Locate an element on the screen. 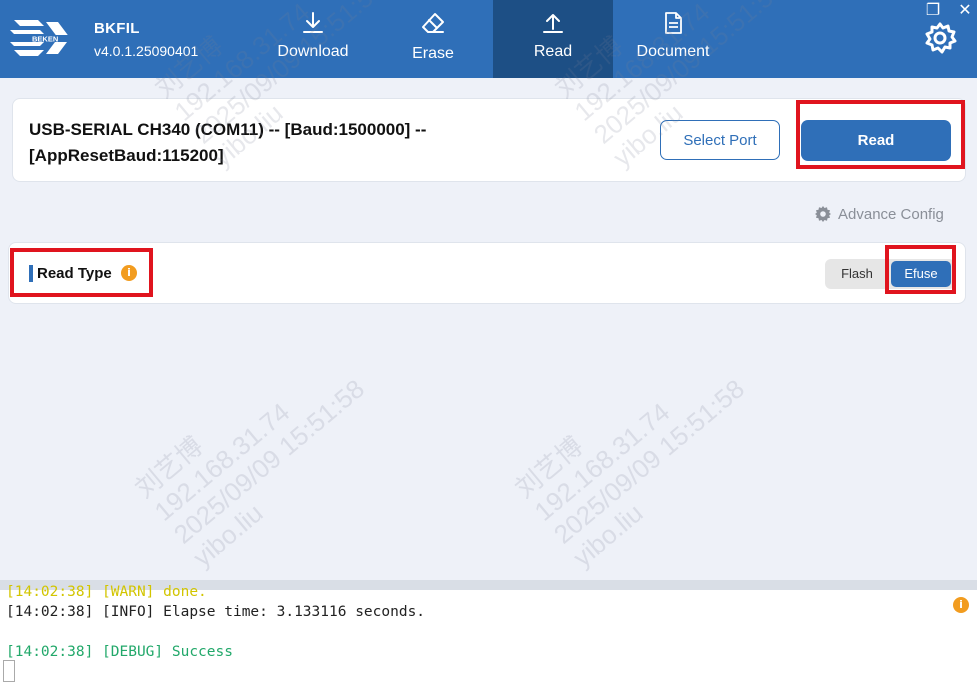 The image size is (977, 682). close-icon: ✕ is located at coordinates (965, 10).